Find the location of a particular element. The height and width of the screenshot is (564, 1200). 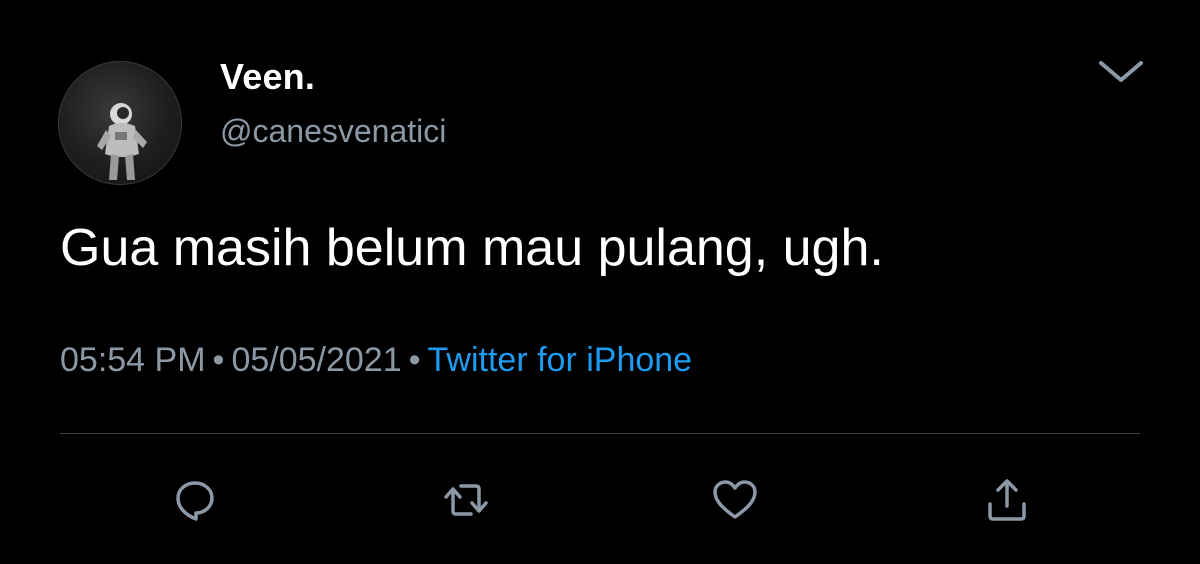

comment-bubble-icon is located at coordinates (195, 501).